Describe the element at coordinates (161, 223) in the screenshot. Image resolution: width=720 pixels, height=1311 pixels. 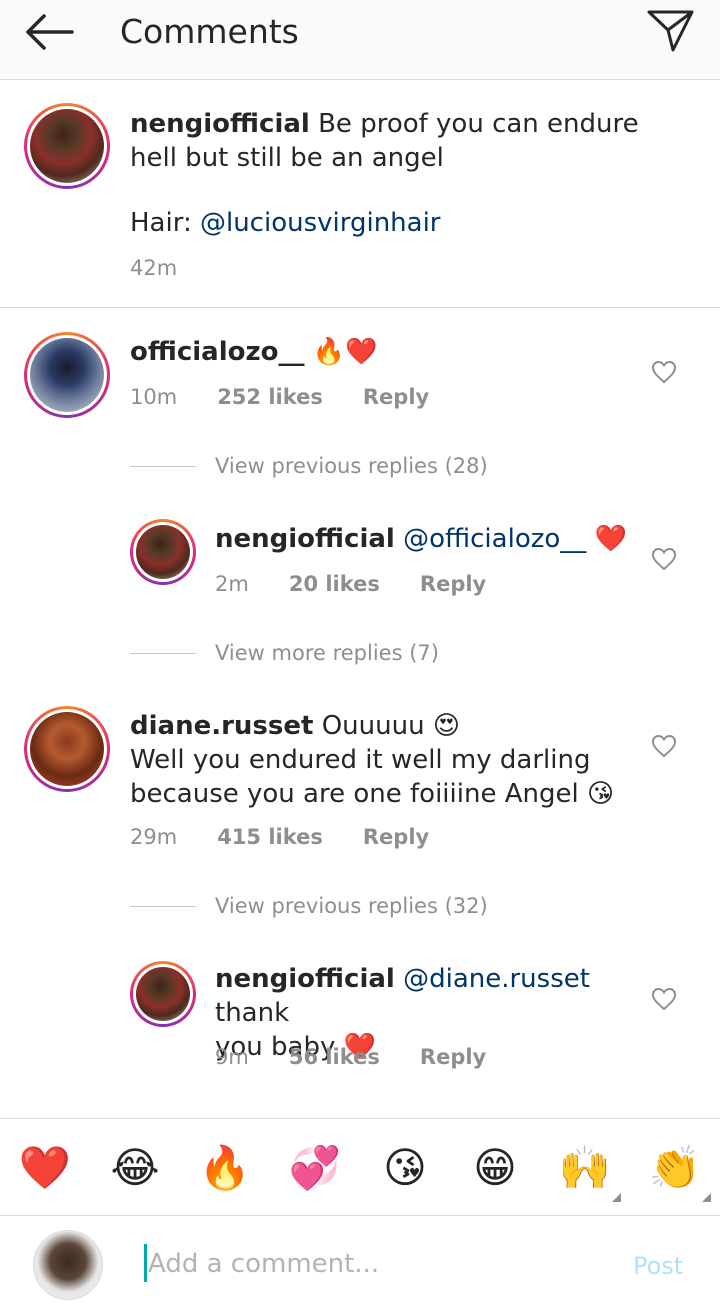
I see `hair-label: Hair:` at that location.